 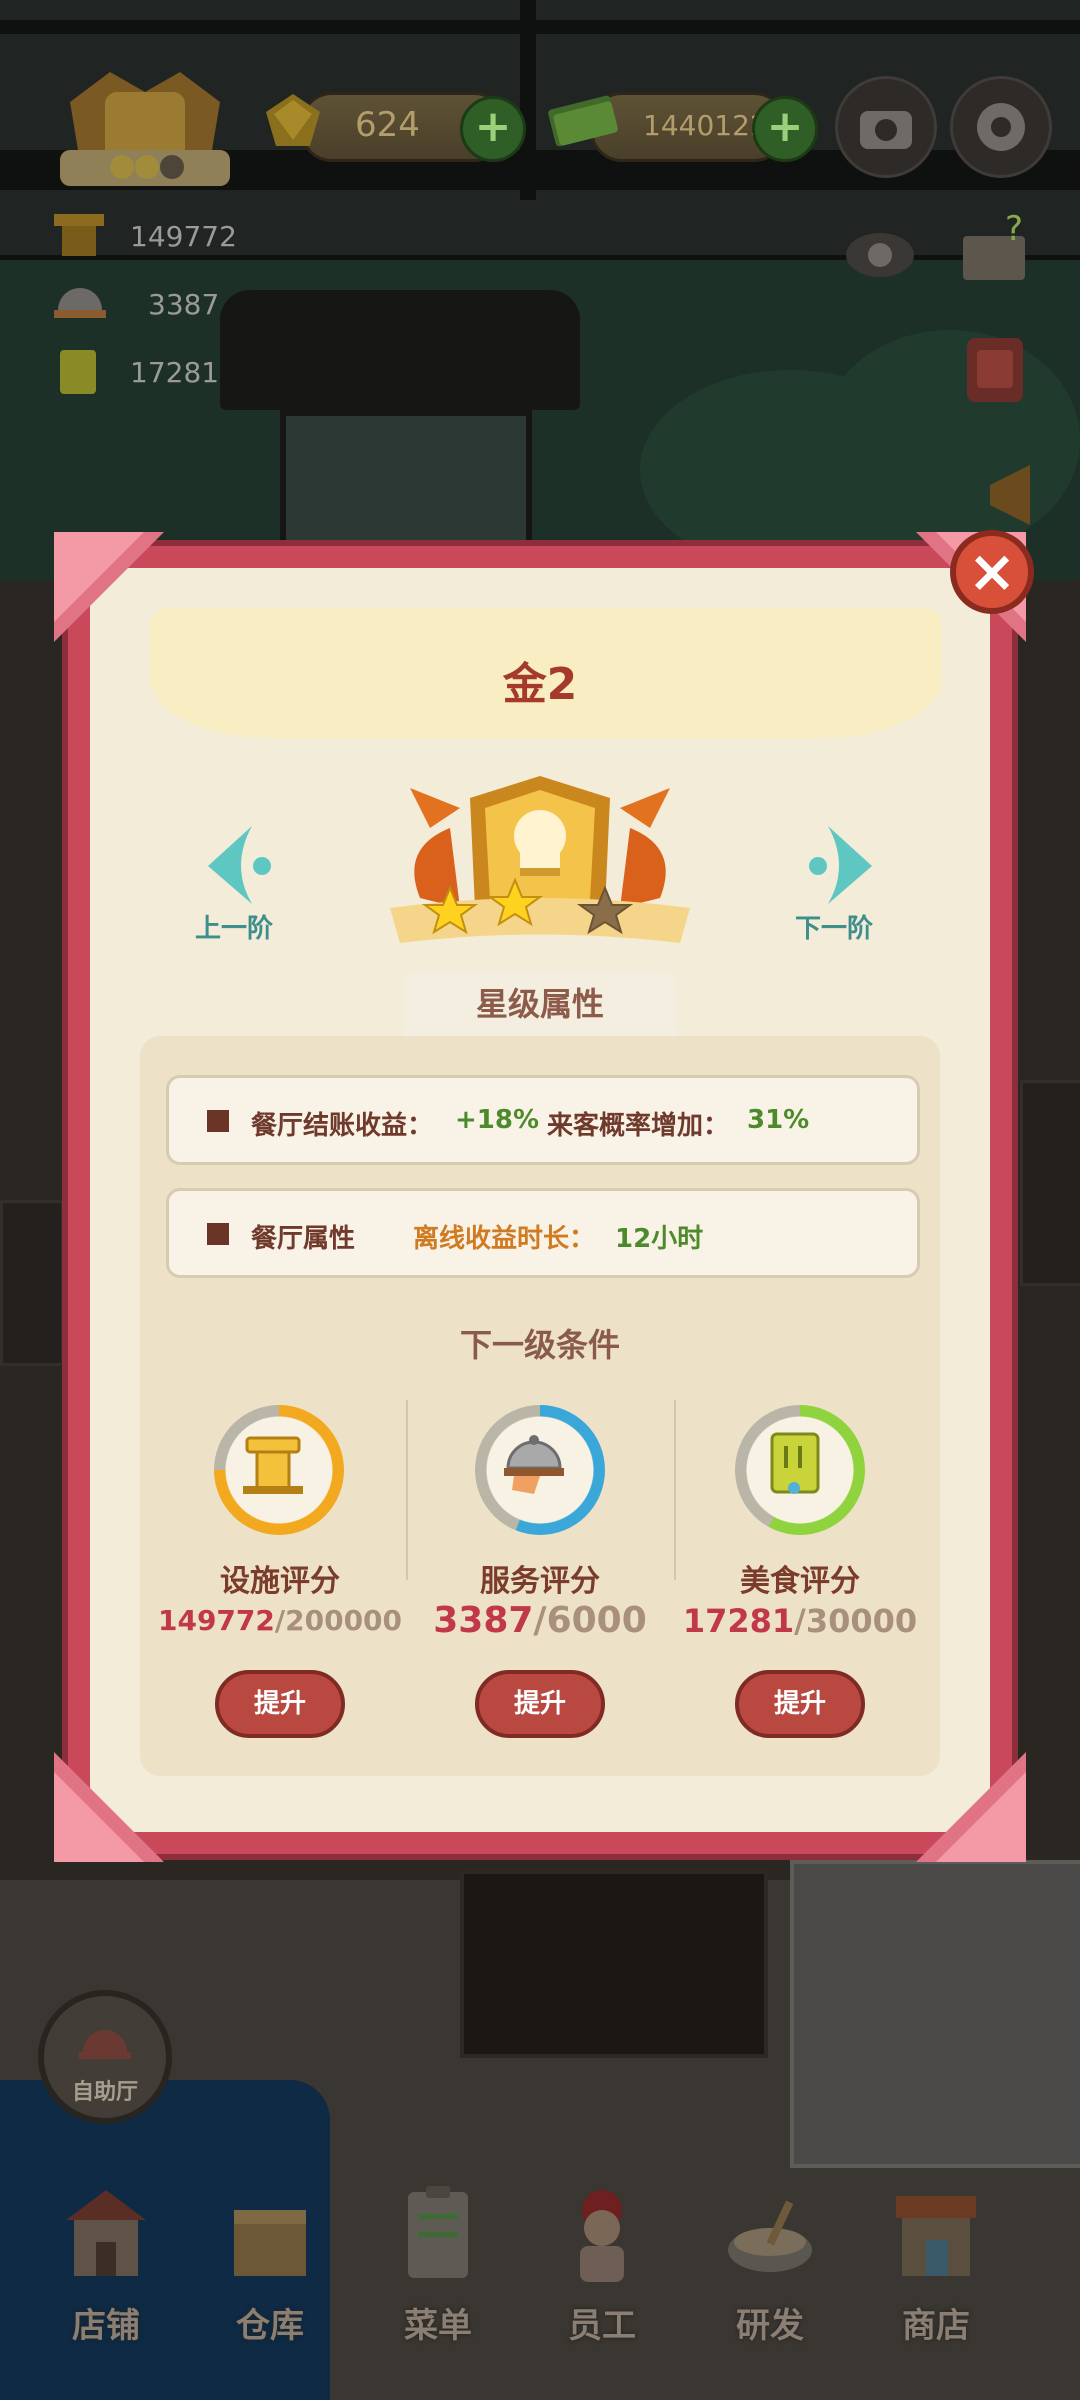 What do you see at coordinates (936, 2326) in the screenshot?
I see `nav-store-label: 商店` at bounding box center [936, 2326].